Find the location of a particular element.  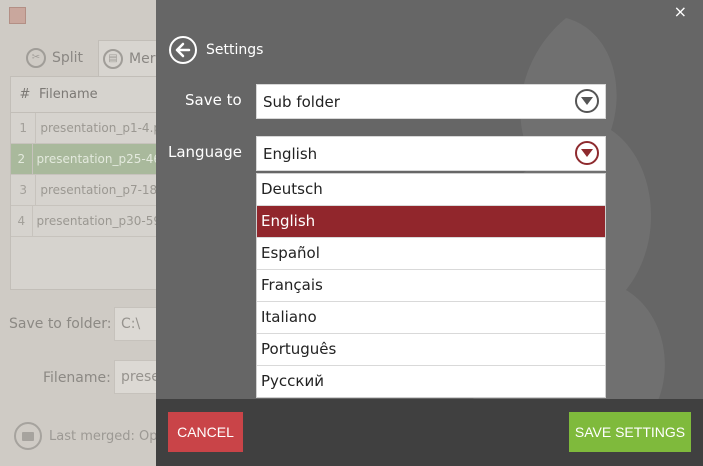

row-number: 2 is located at coordinates (22, 159).